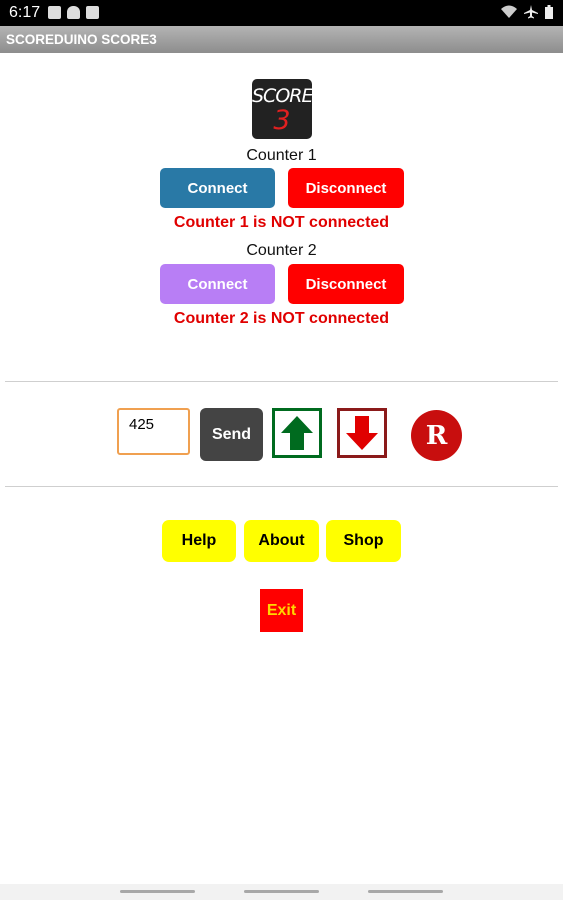 The width and height of the screenshot is (563, 900). I want to click on help-button: Help, so click(199, 541).